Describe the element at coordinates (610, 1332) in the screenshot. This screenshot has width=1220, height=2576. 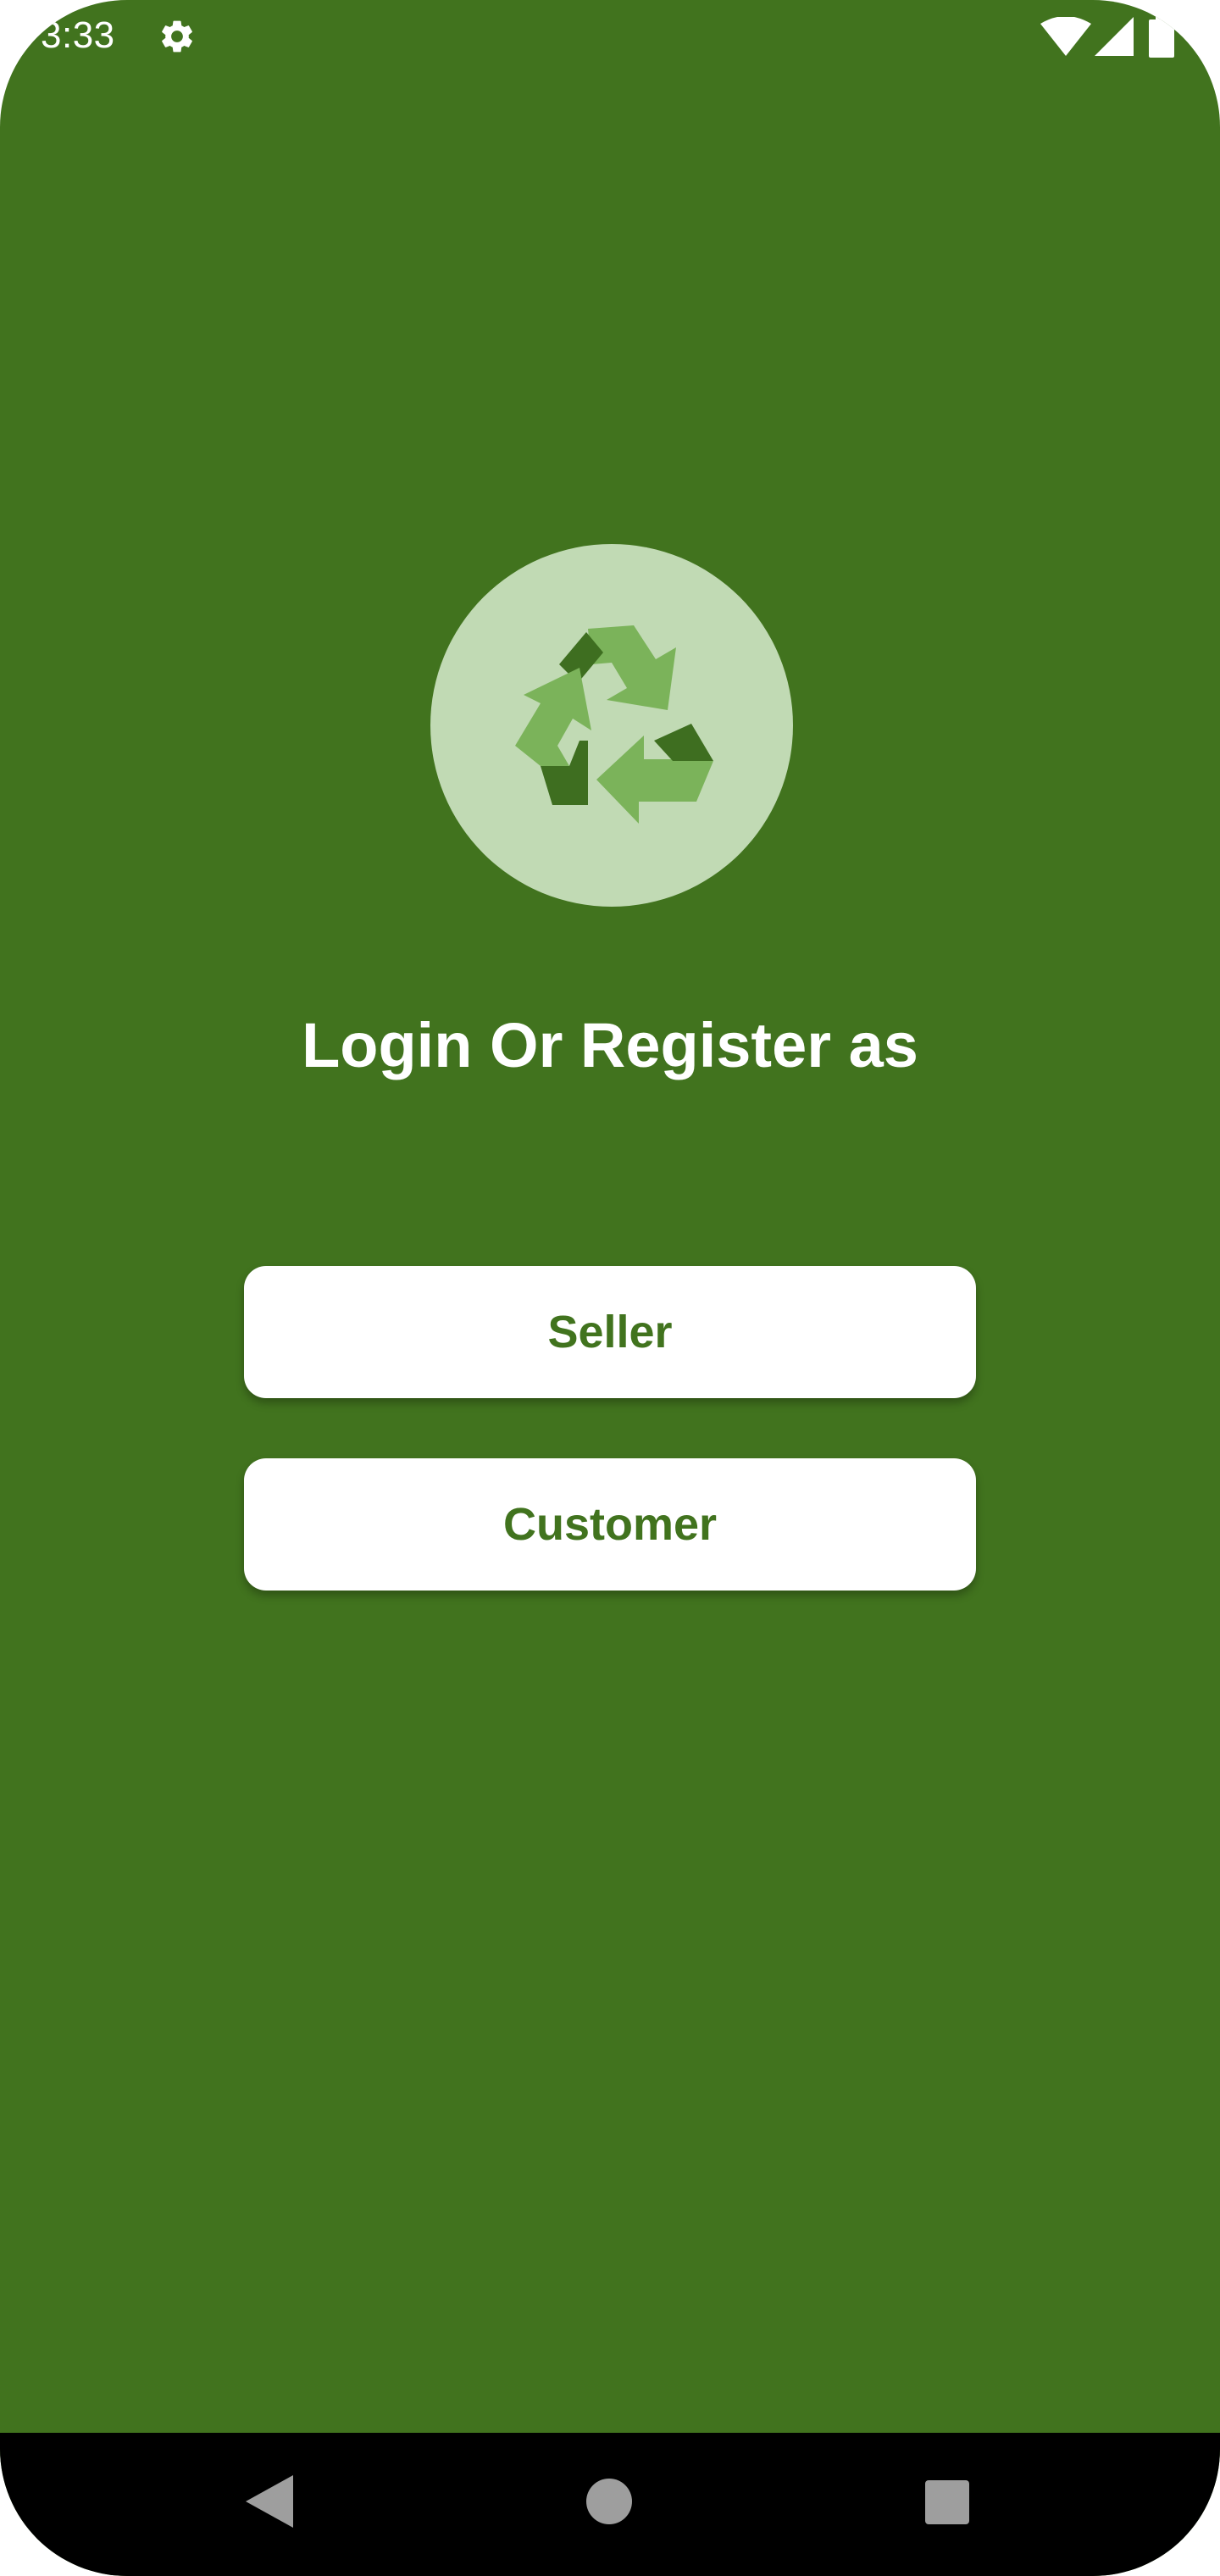
I see `seller-button: Seller` at that location.